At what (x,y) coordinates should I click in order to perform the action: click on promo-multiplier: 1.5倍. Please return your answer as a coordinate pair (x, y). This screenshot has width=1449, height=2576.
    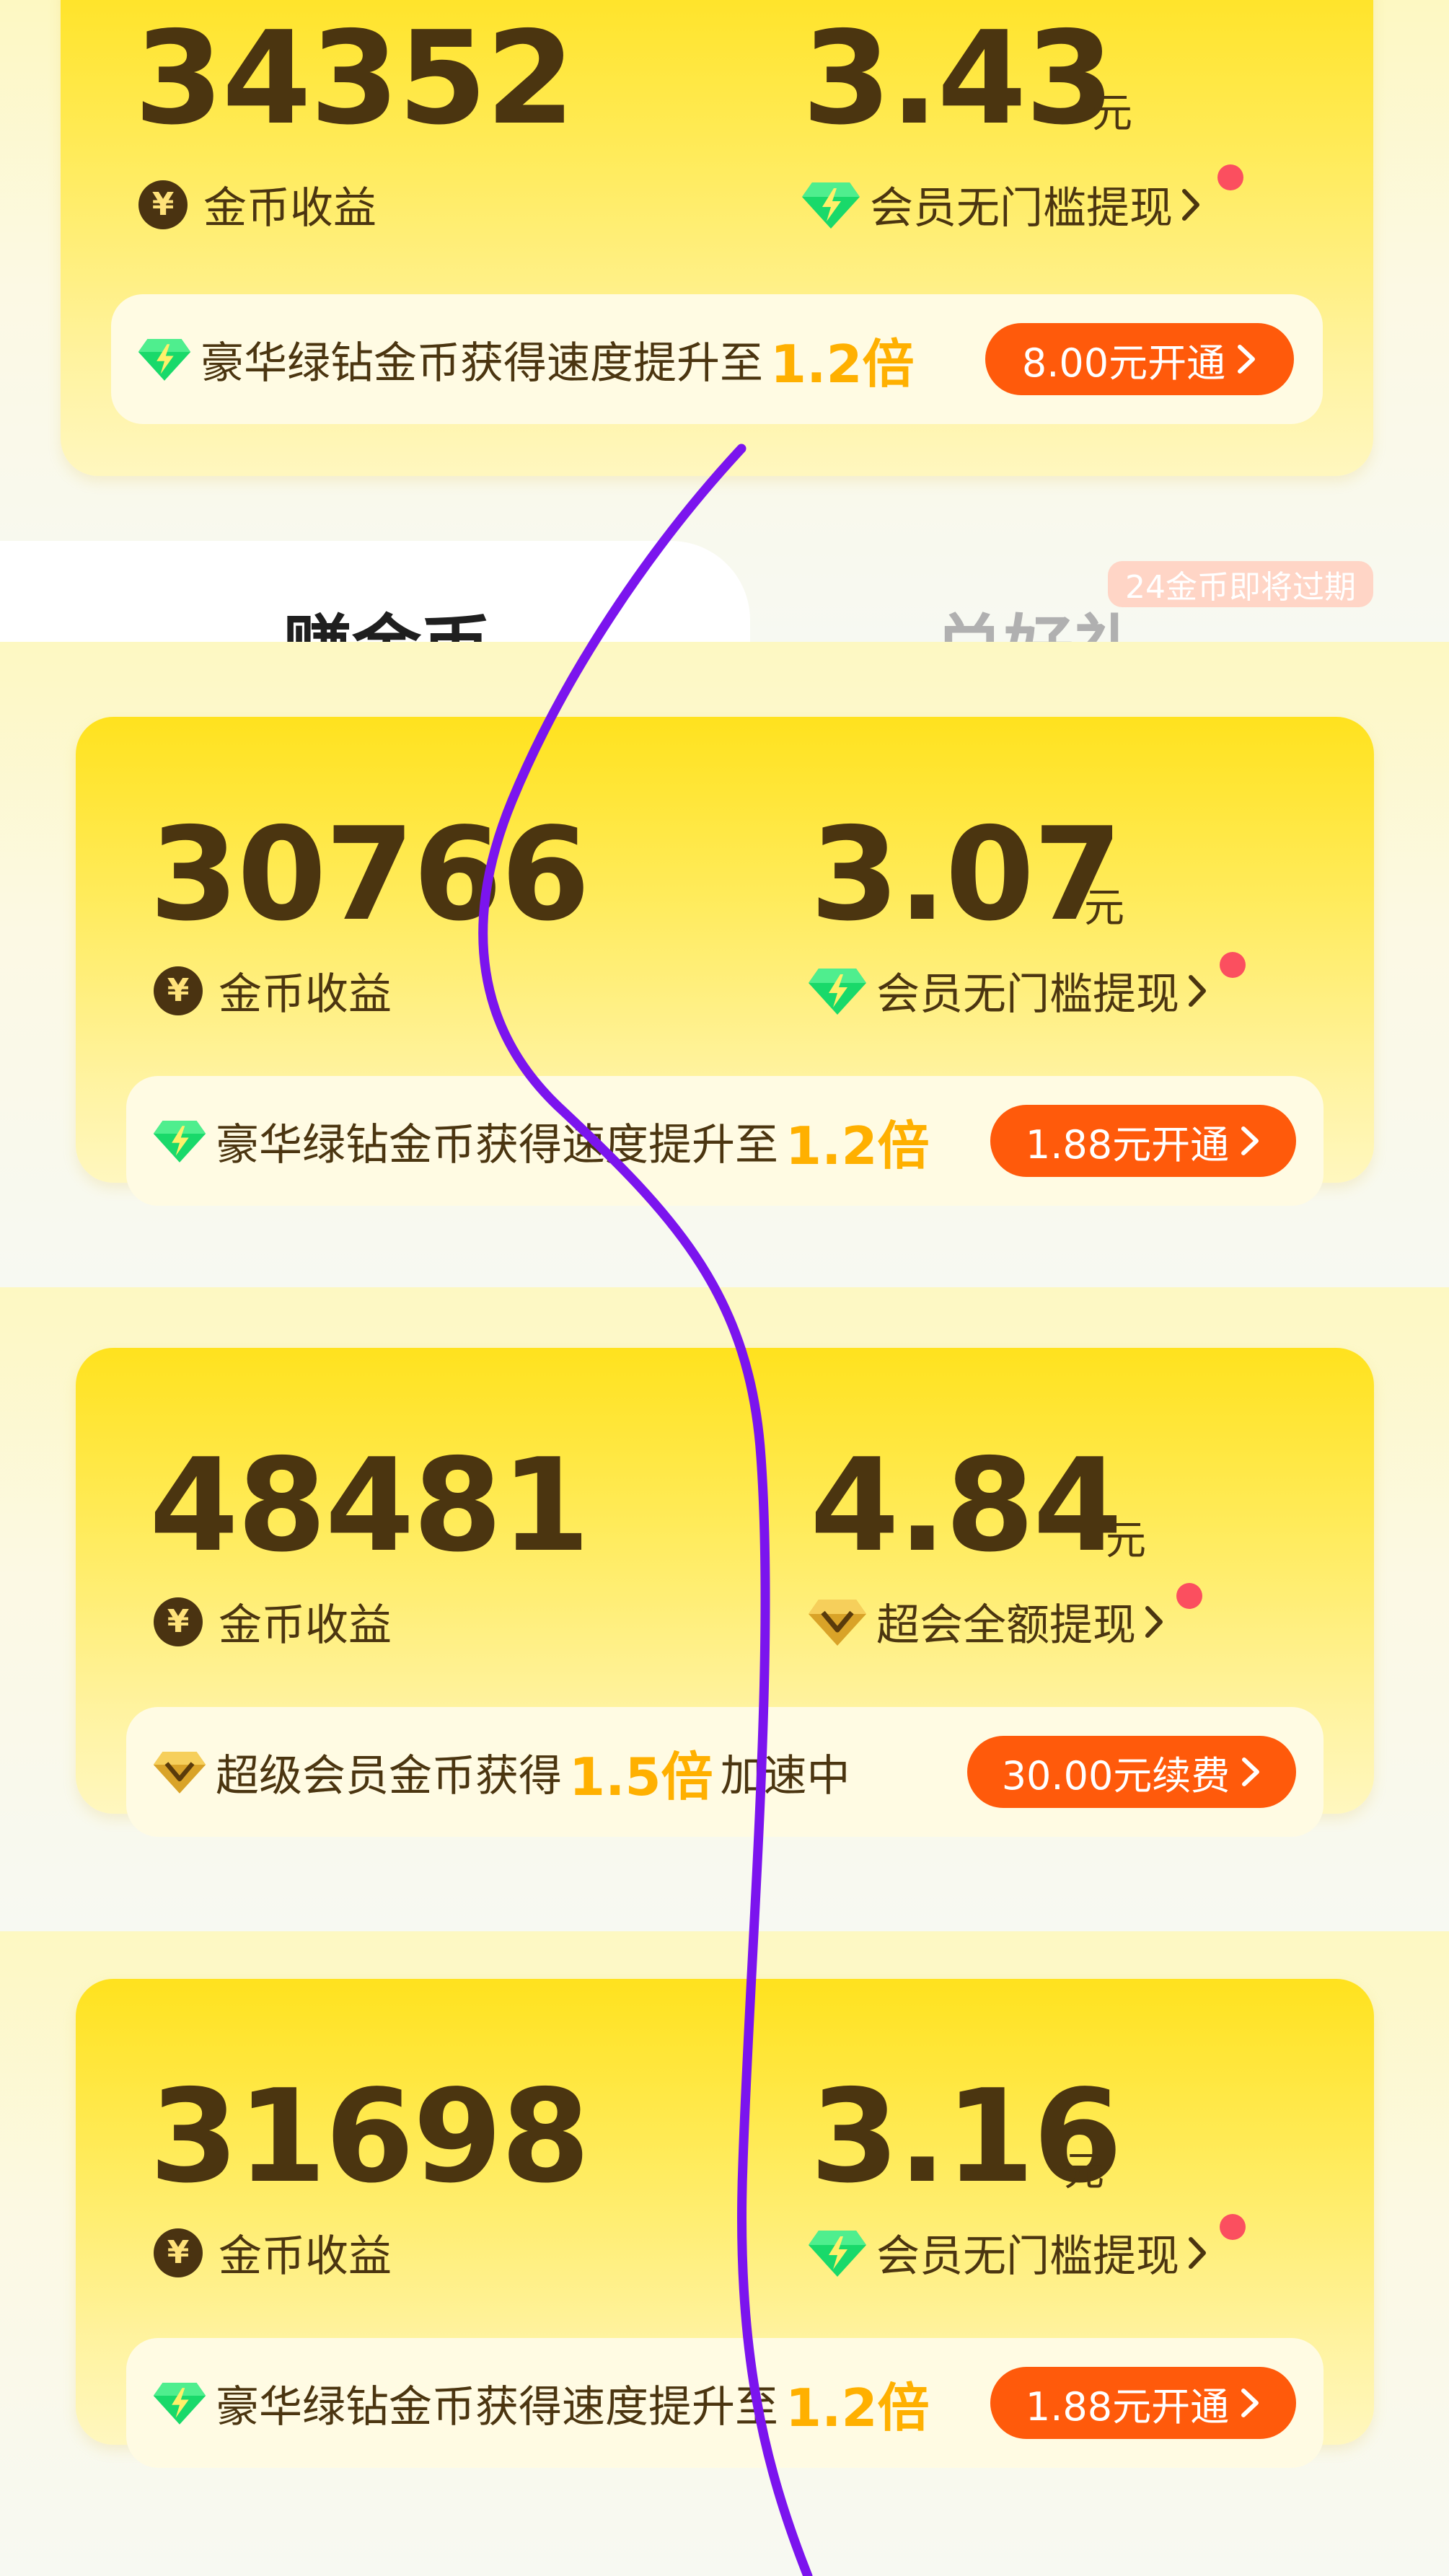
    Looking at the image, I should click on (641, 1776).